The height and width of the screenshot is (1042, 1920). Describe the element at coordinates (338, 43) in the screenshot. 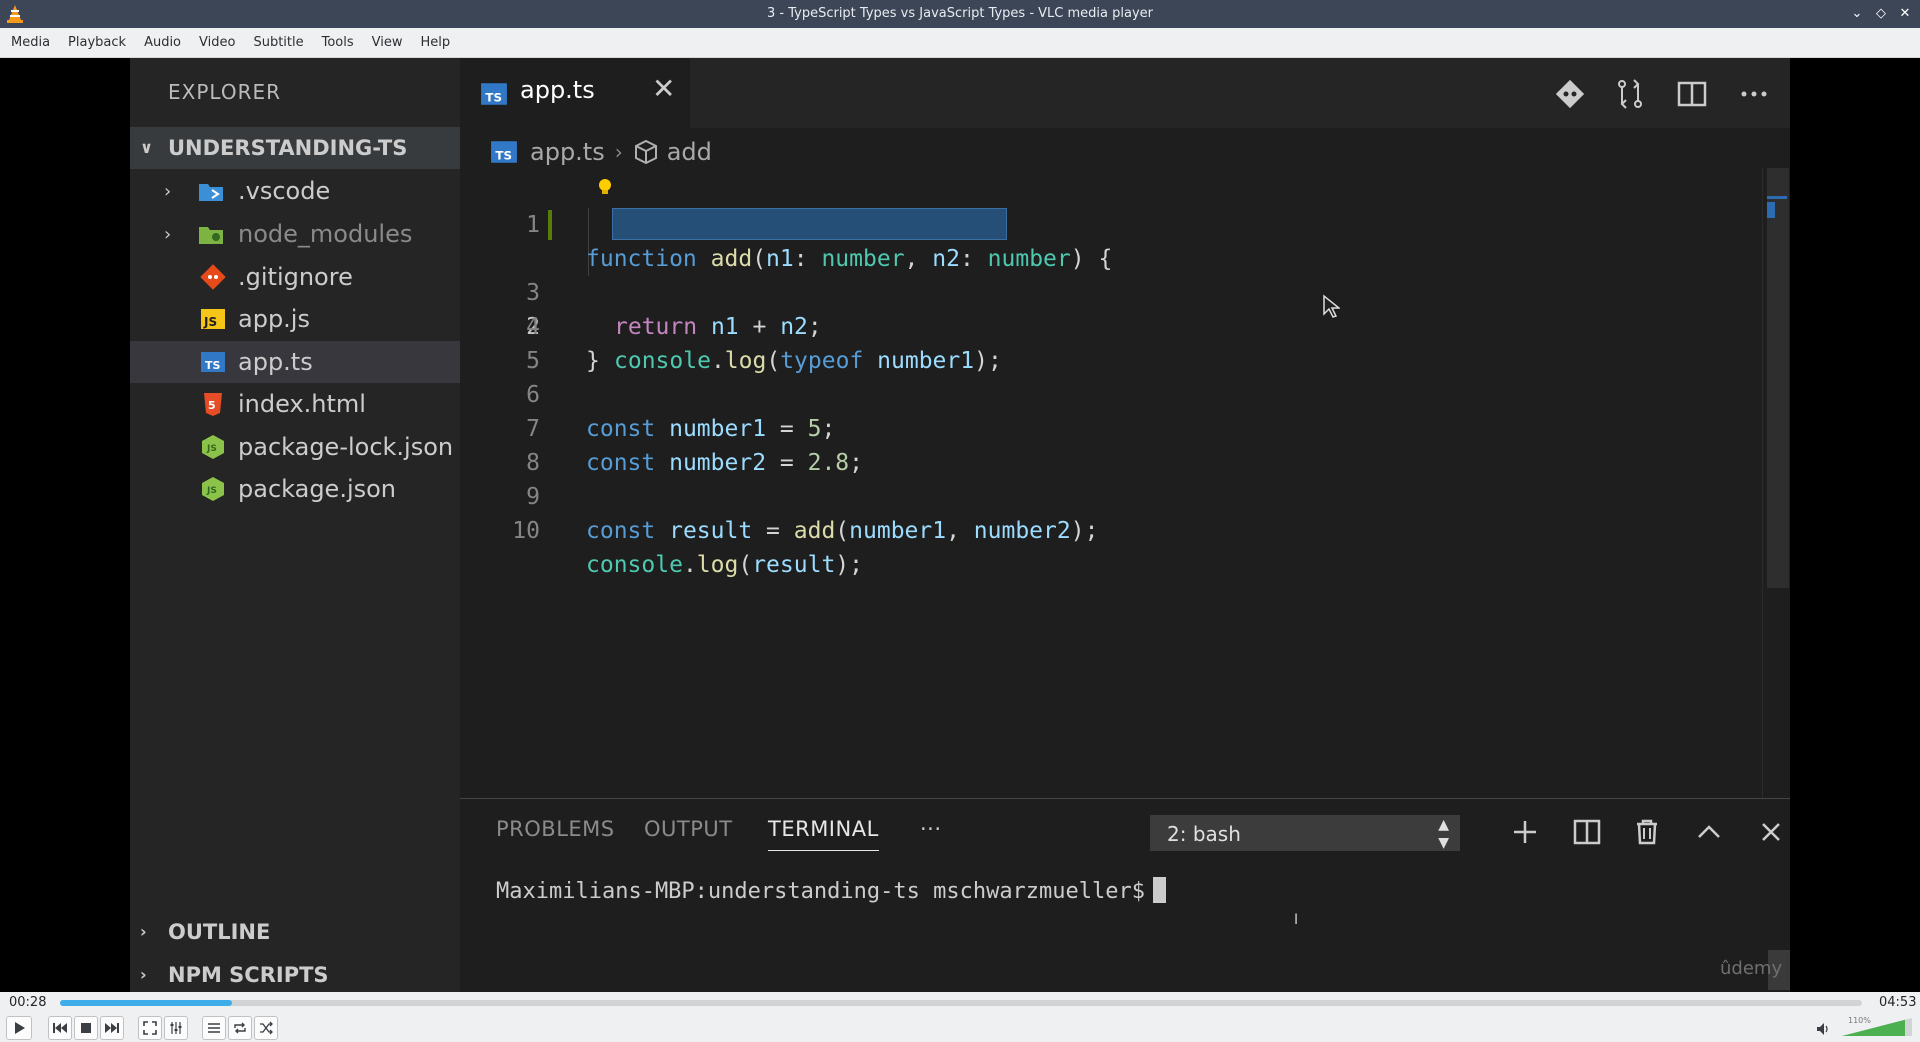

I see `menu-tools: Tools` at that location.